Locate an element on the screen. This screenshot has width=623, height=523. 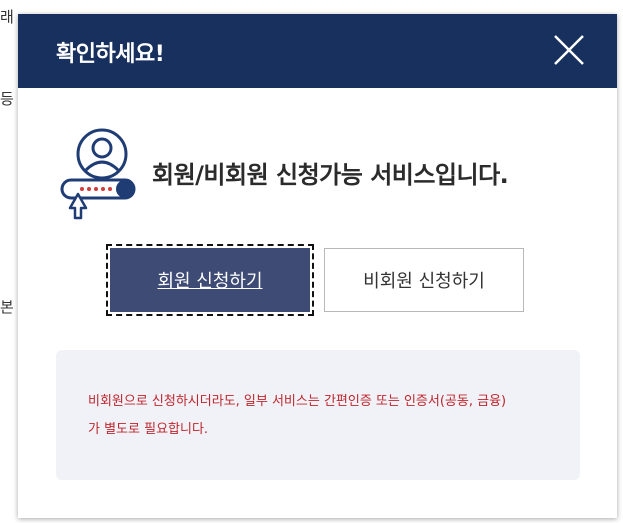
headline-row: 회원/비회원 신청가능 서비스입니다. is located at coordinates (282, 172).